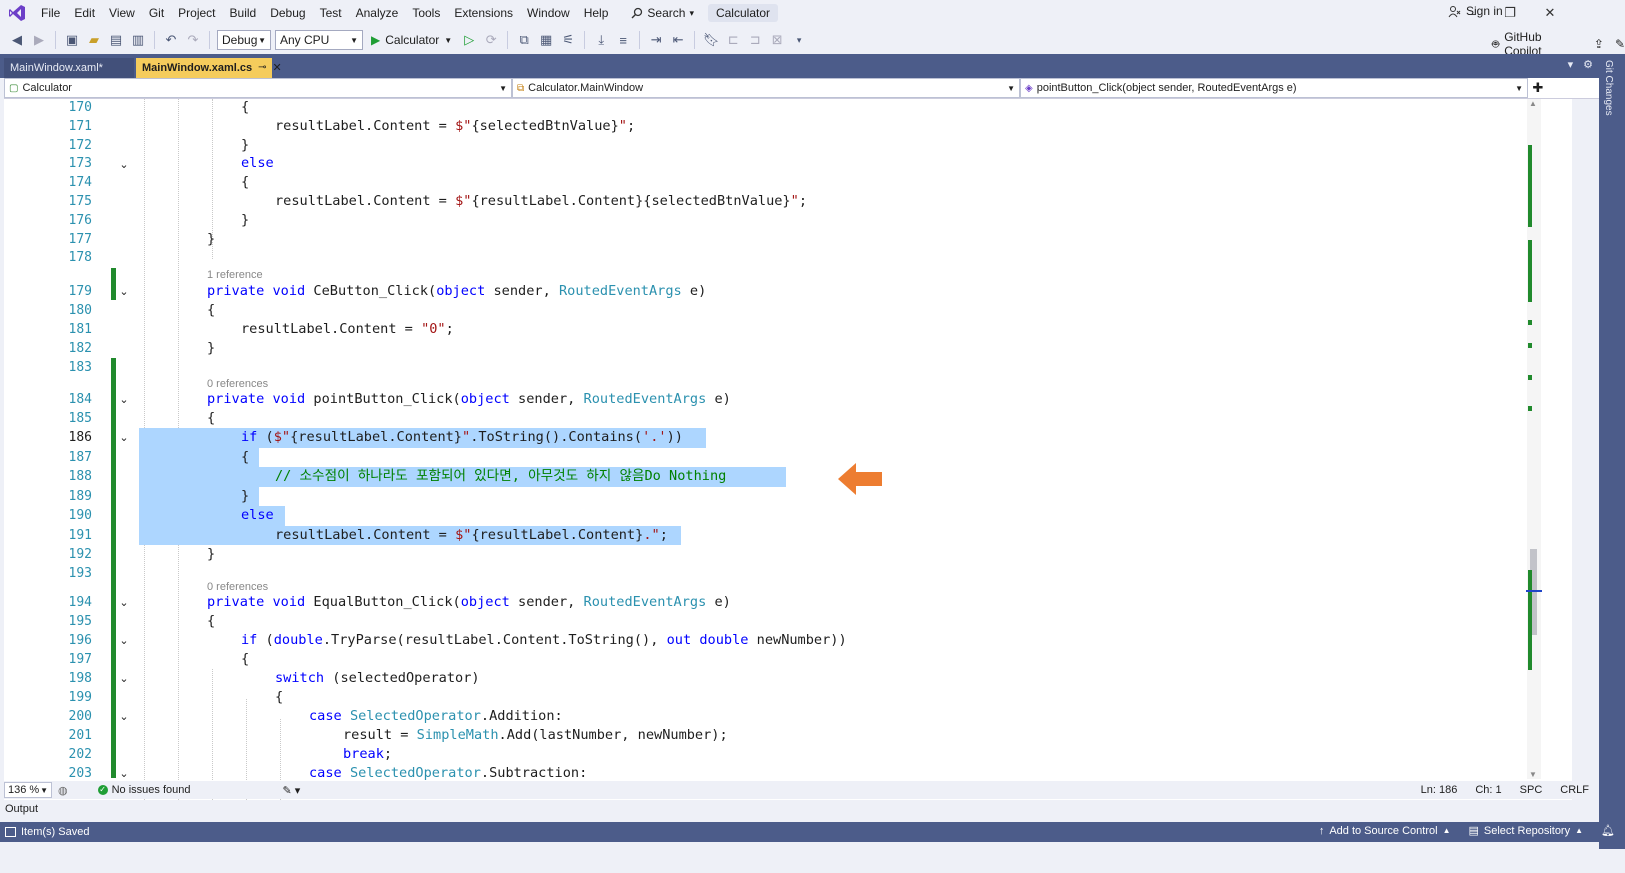 The width and height of the screenshot is (1625, 873). I want to click on undo-icon: ↶, so click(171, 40).